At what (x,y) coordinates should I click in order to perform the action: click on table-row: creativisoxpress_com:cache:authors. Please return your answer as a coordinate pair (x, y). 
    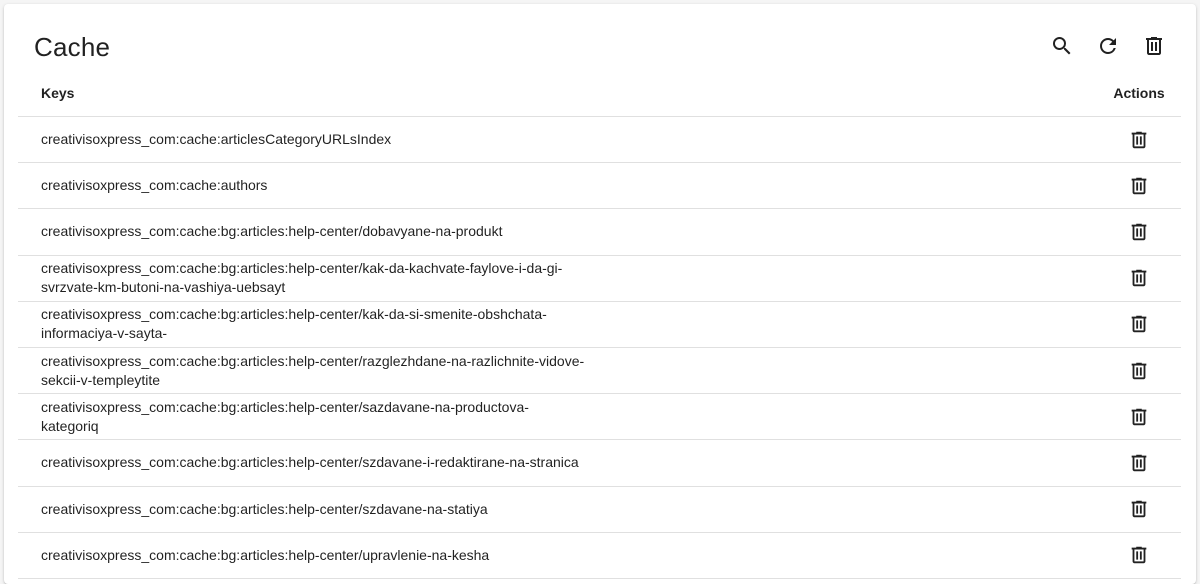
    Looking at the image, I should click on (599, 186).